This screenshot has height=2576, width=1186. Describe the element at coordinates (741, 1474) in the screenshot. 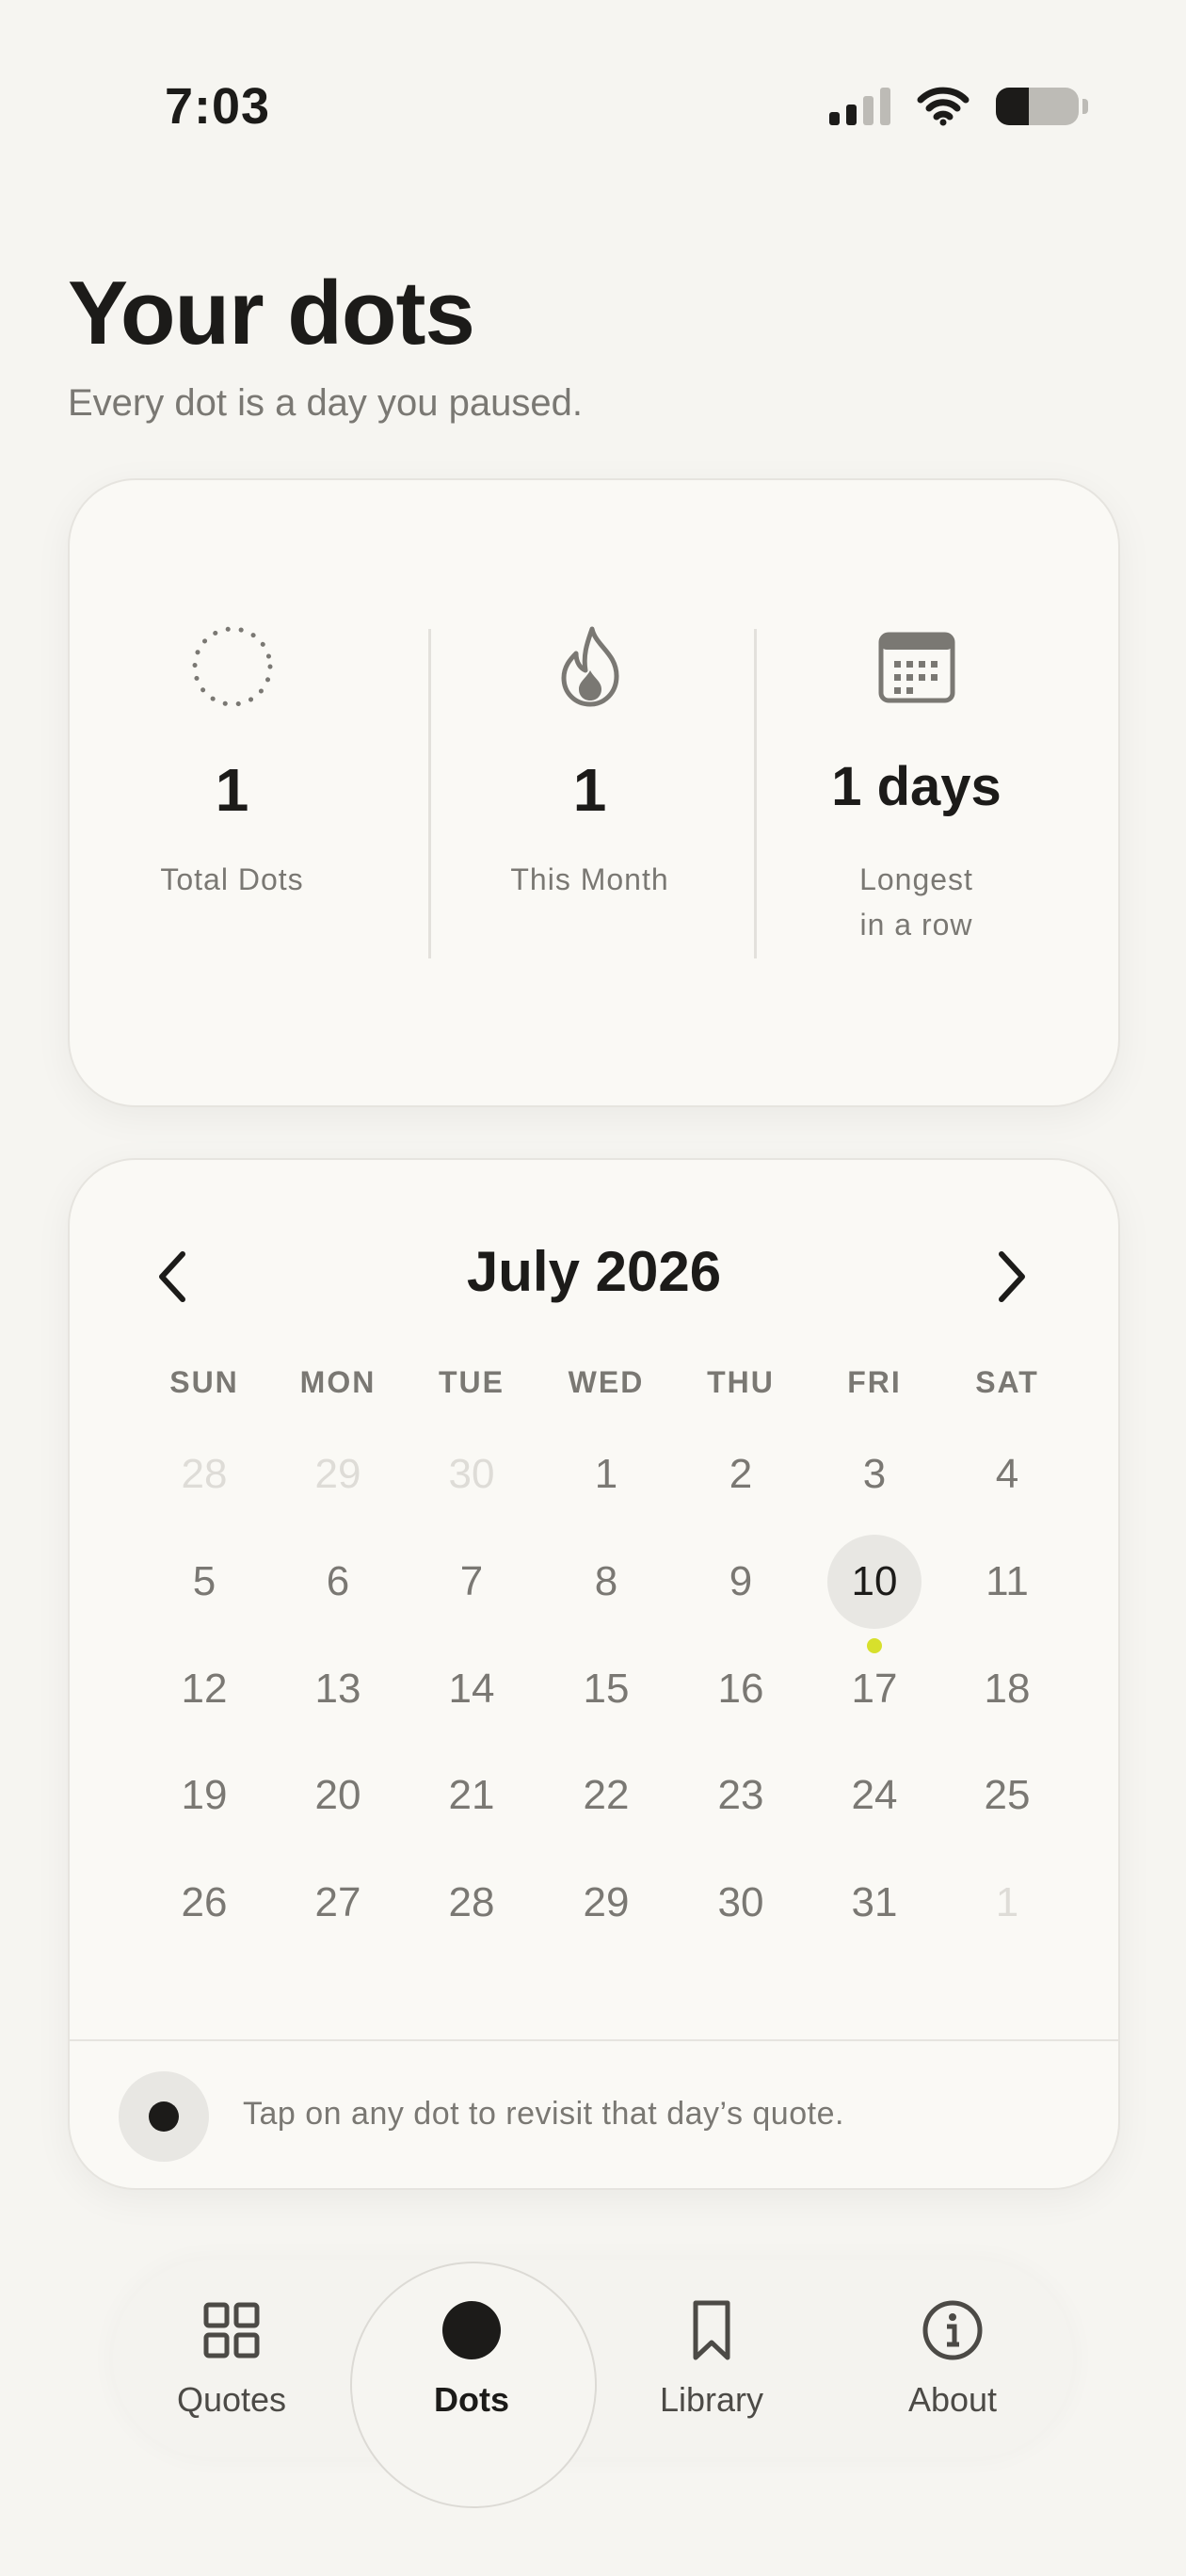

I see `calendar-day: 2` at that location.